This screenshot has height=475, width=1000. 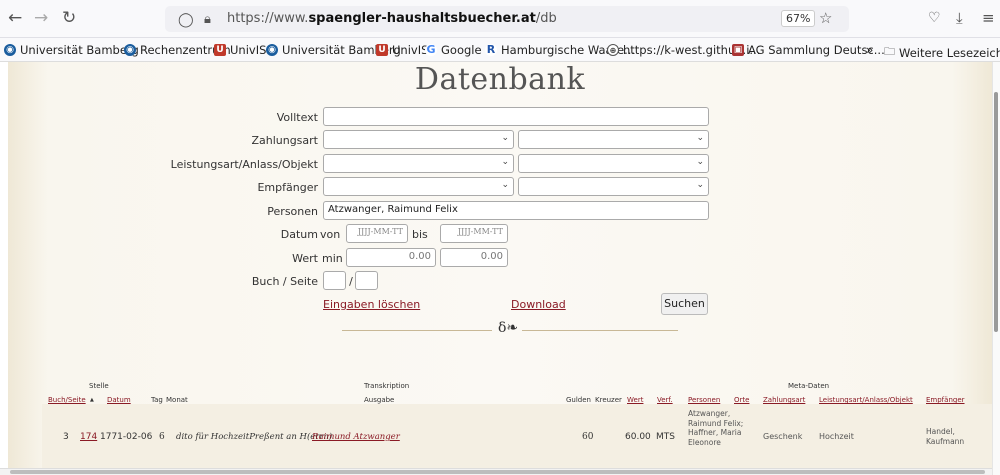 What do you see at coordinates (491, 49) in the screenshot?
I see `hamburg-icon: R` at bounding box center [491, 49].